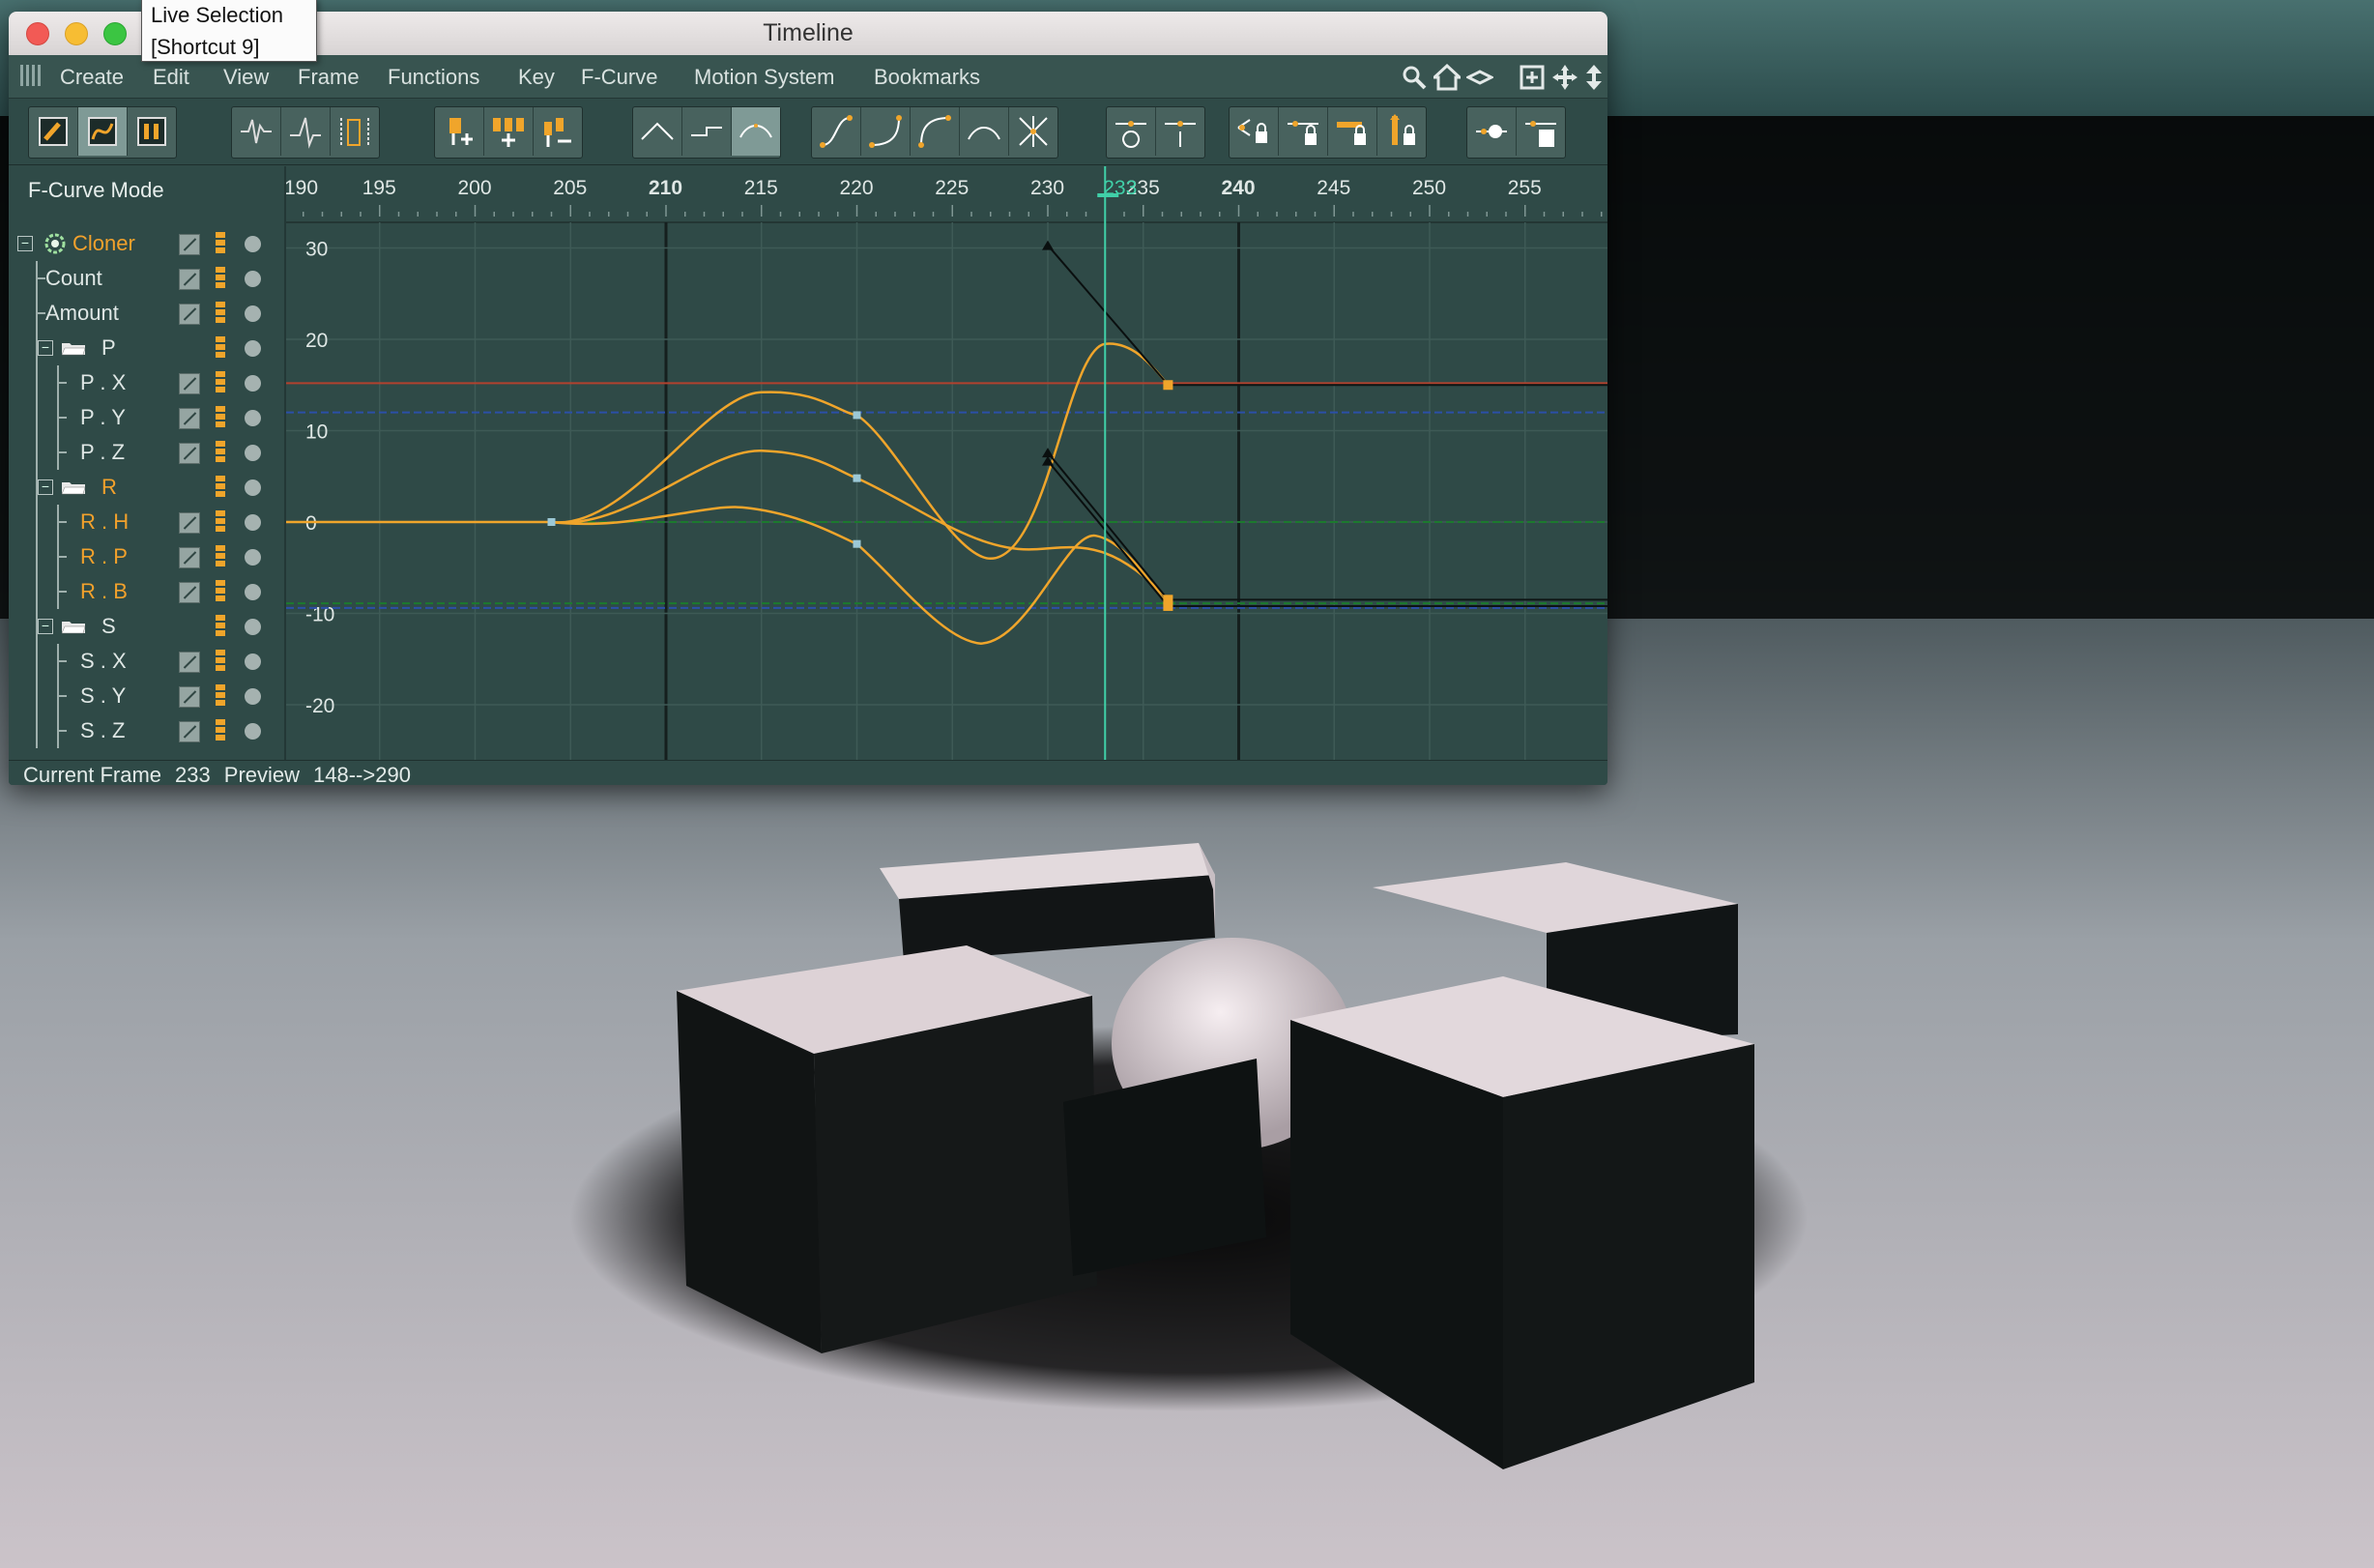 The height and width of the screenshot is (1568, 2374). What do you see at coordinates (142, 730) in the screenshot?
I see `tree-row-s-z: S . Z` at bounding box center [142, 730].